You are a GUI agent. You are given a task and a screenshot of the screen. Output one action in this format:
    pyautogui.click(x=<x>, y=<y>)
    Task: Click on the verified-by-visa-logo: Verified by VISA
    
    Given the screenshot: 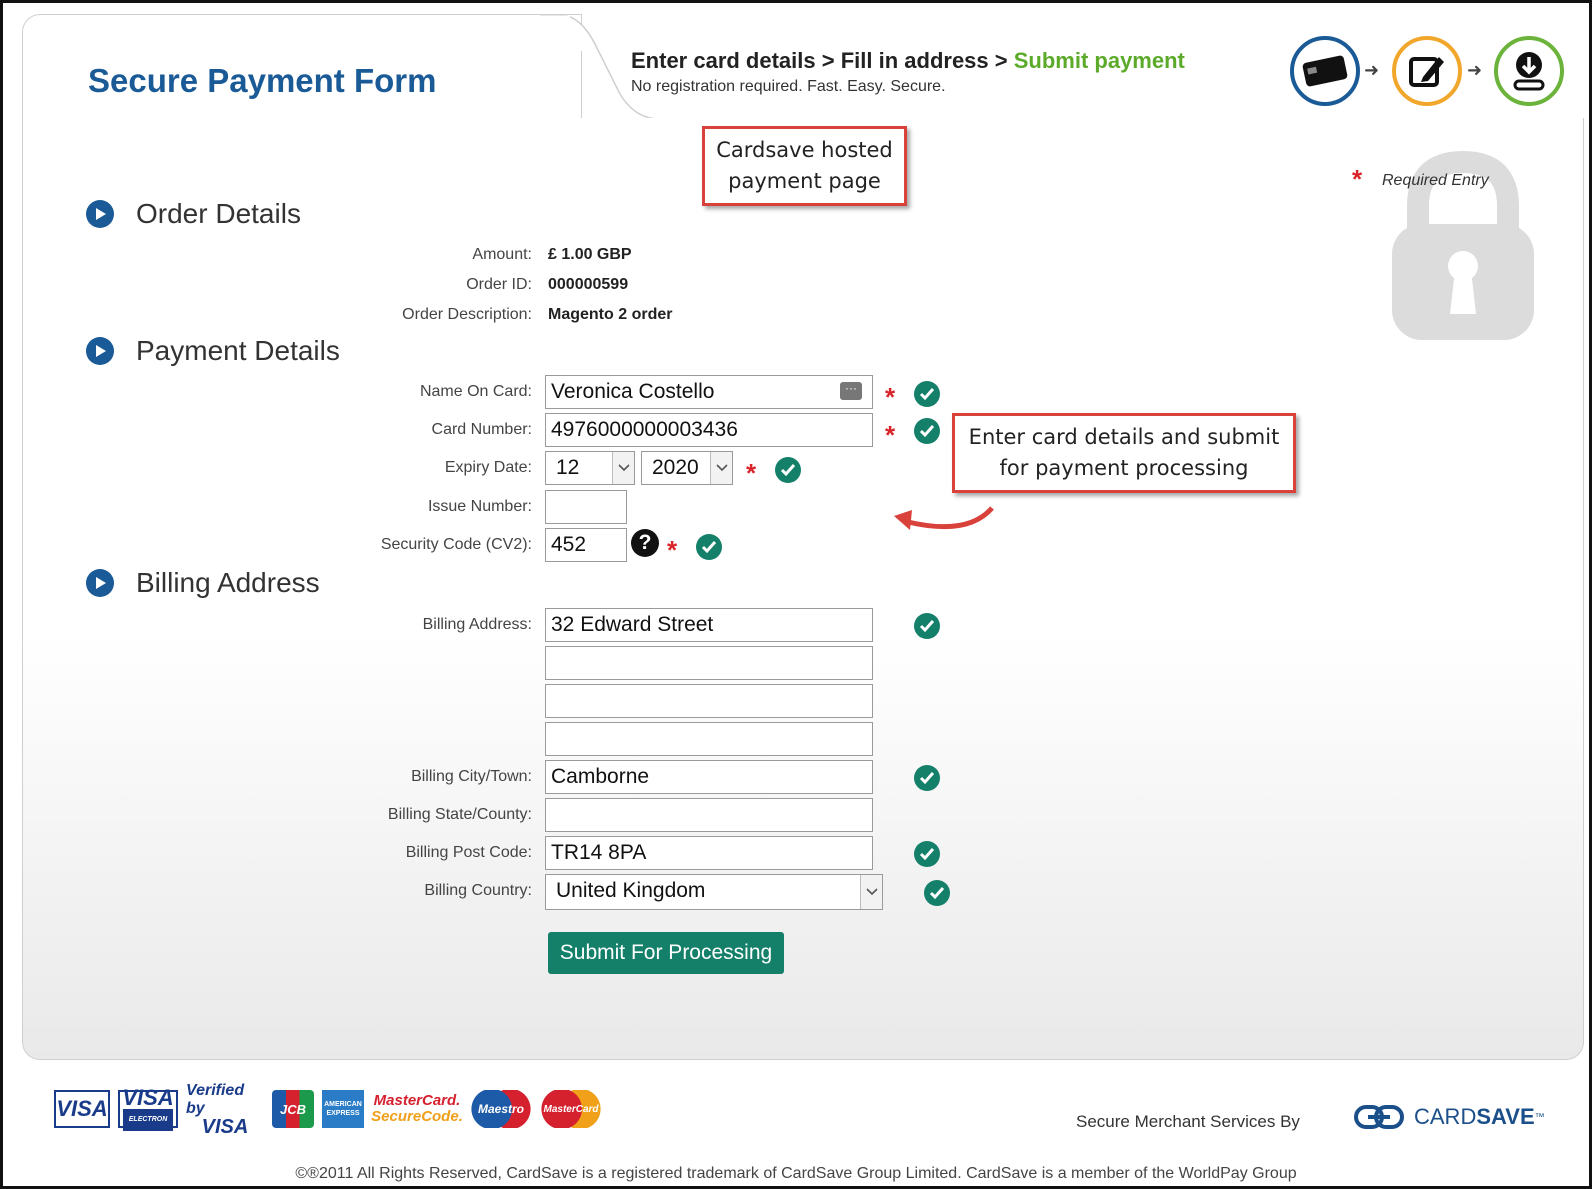 What is the action you would take?
    pyautogui.click(x=217, y=1110)
    